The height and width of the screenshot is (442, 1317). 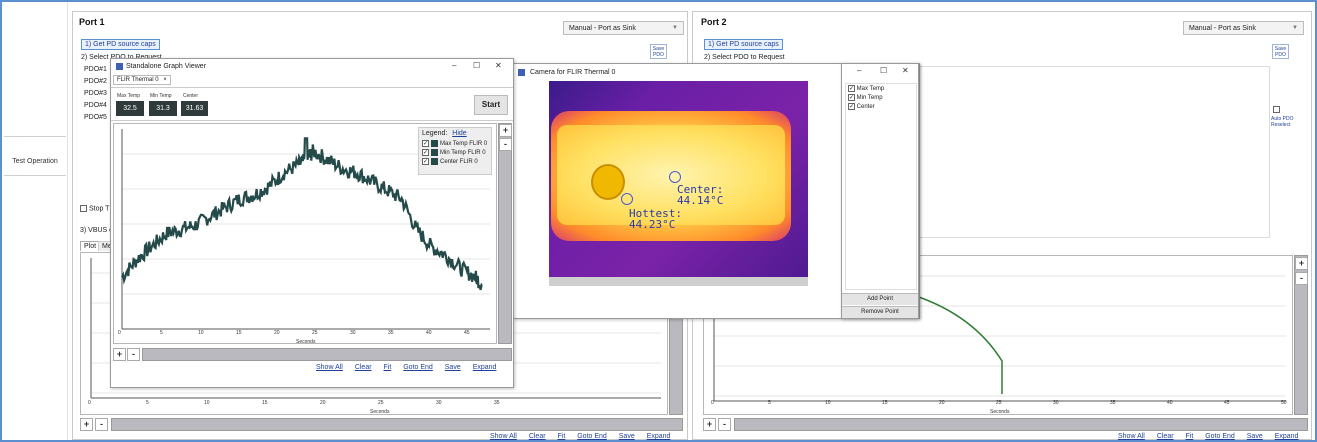 I want to click on point-label: Center, so click(x=865, y=107).